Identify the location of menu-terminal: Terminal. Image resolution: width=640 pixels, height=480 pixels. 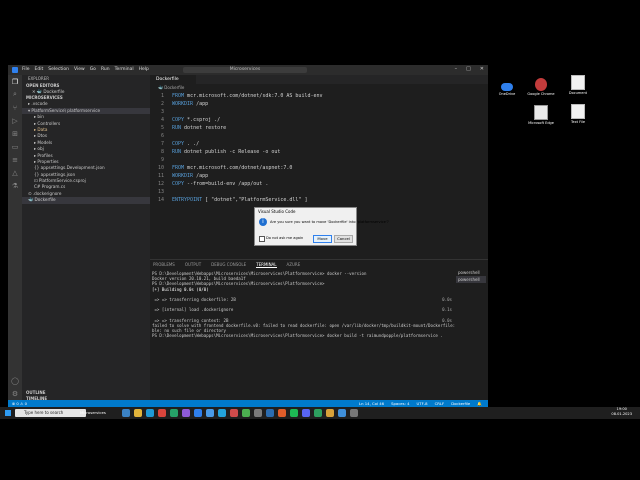
(124, 69).